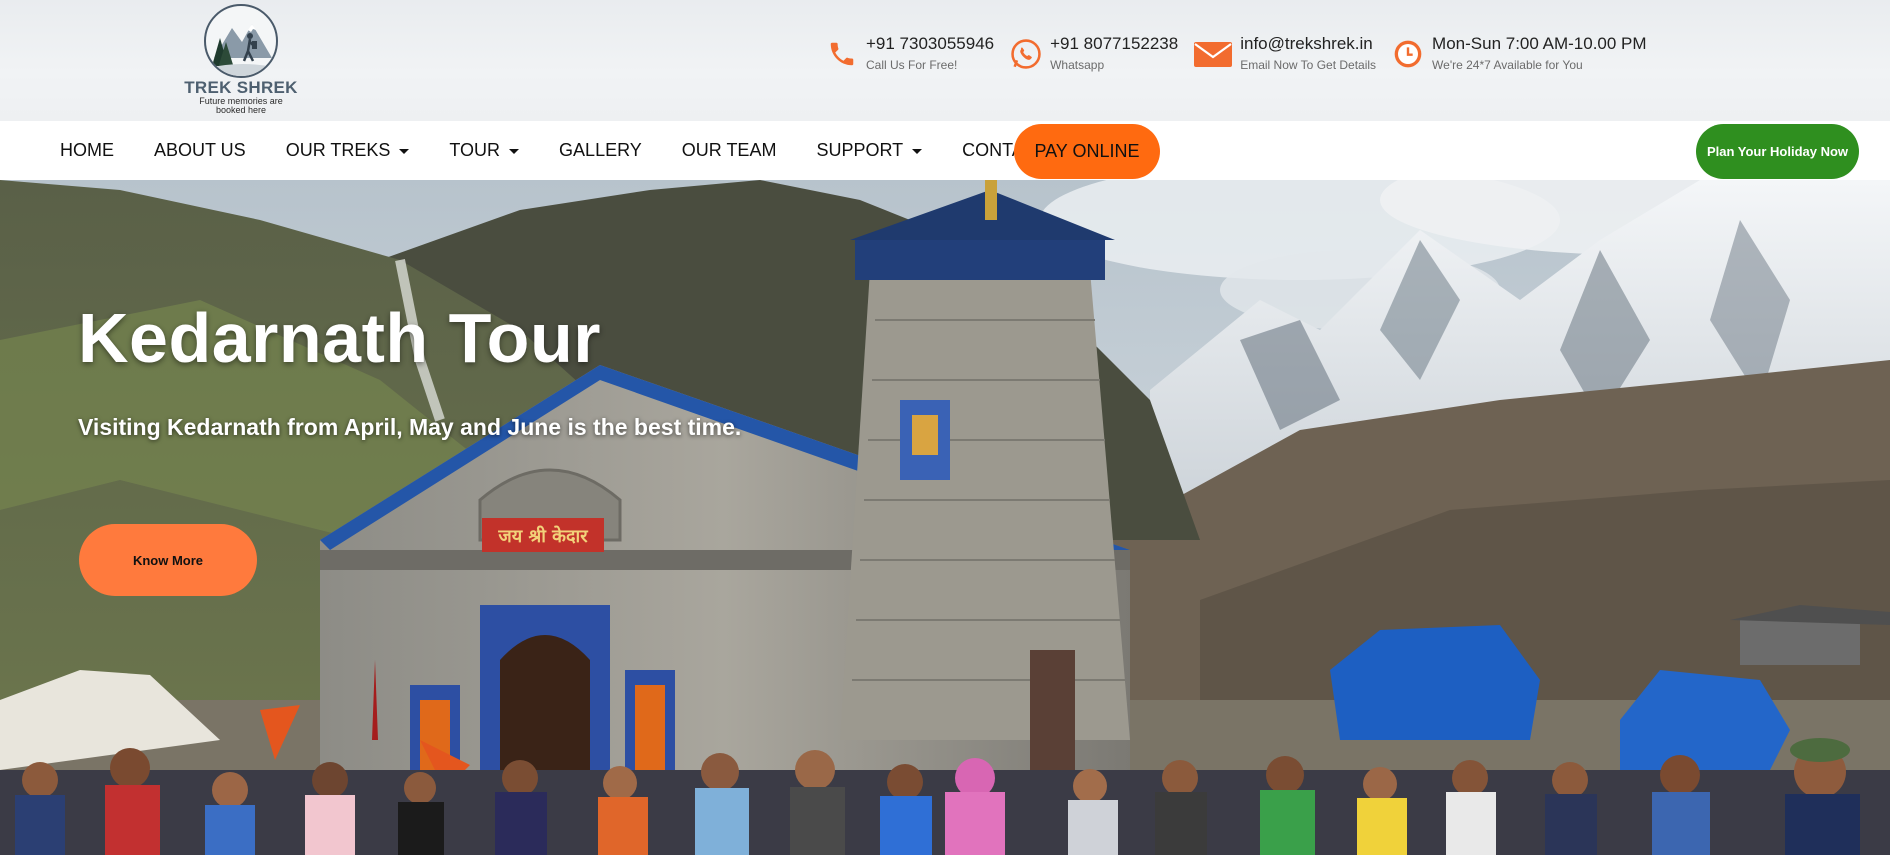 The image size is (1890, 855). Describe the element at coordinates (930, 43) in the screenshot. I see `phone-number: +91 7303055946` at that location.